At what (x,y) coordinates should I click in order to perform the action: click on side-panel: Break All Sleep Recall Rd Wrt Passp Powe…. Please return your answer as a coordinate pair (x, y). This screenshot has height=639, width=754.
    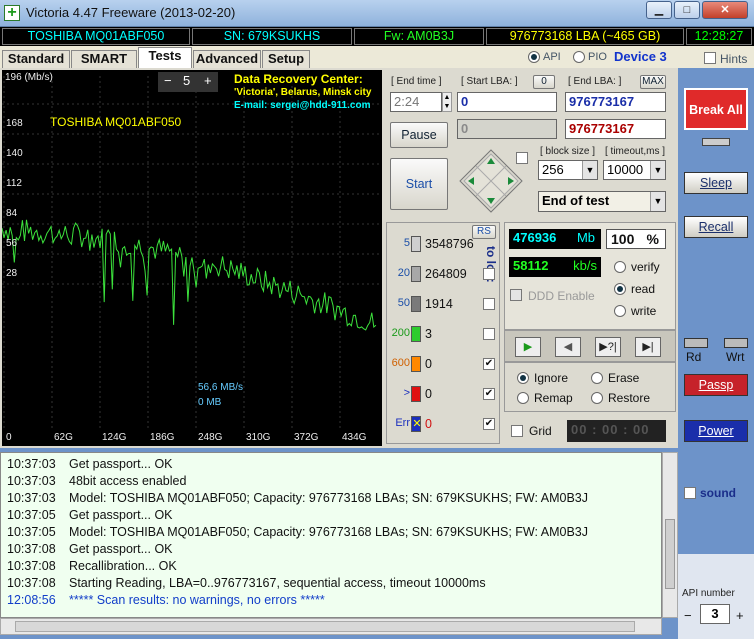
    Looking at the image, I should click on (716, 353).